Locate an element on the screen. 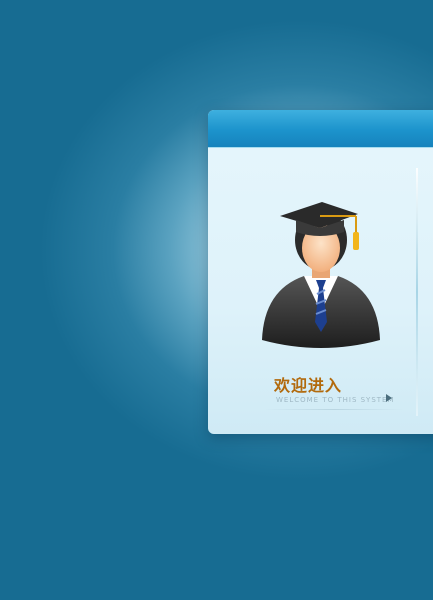 This screenshot has width=433, height=600. arrow-right-icon is located at coordinates (389, 398).